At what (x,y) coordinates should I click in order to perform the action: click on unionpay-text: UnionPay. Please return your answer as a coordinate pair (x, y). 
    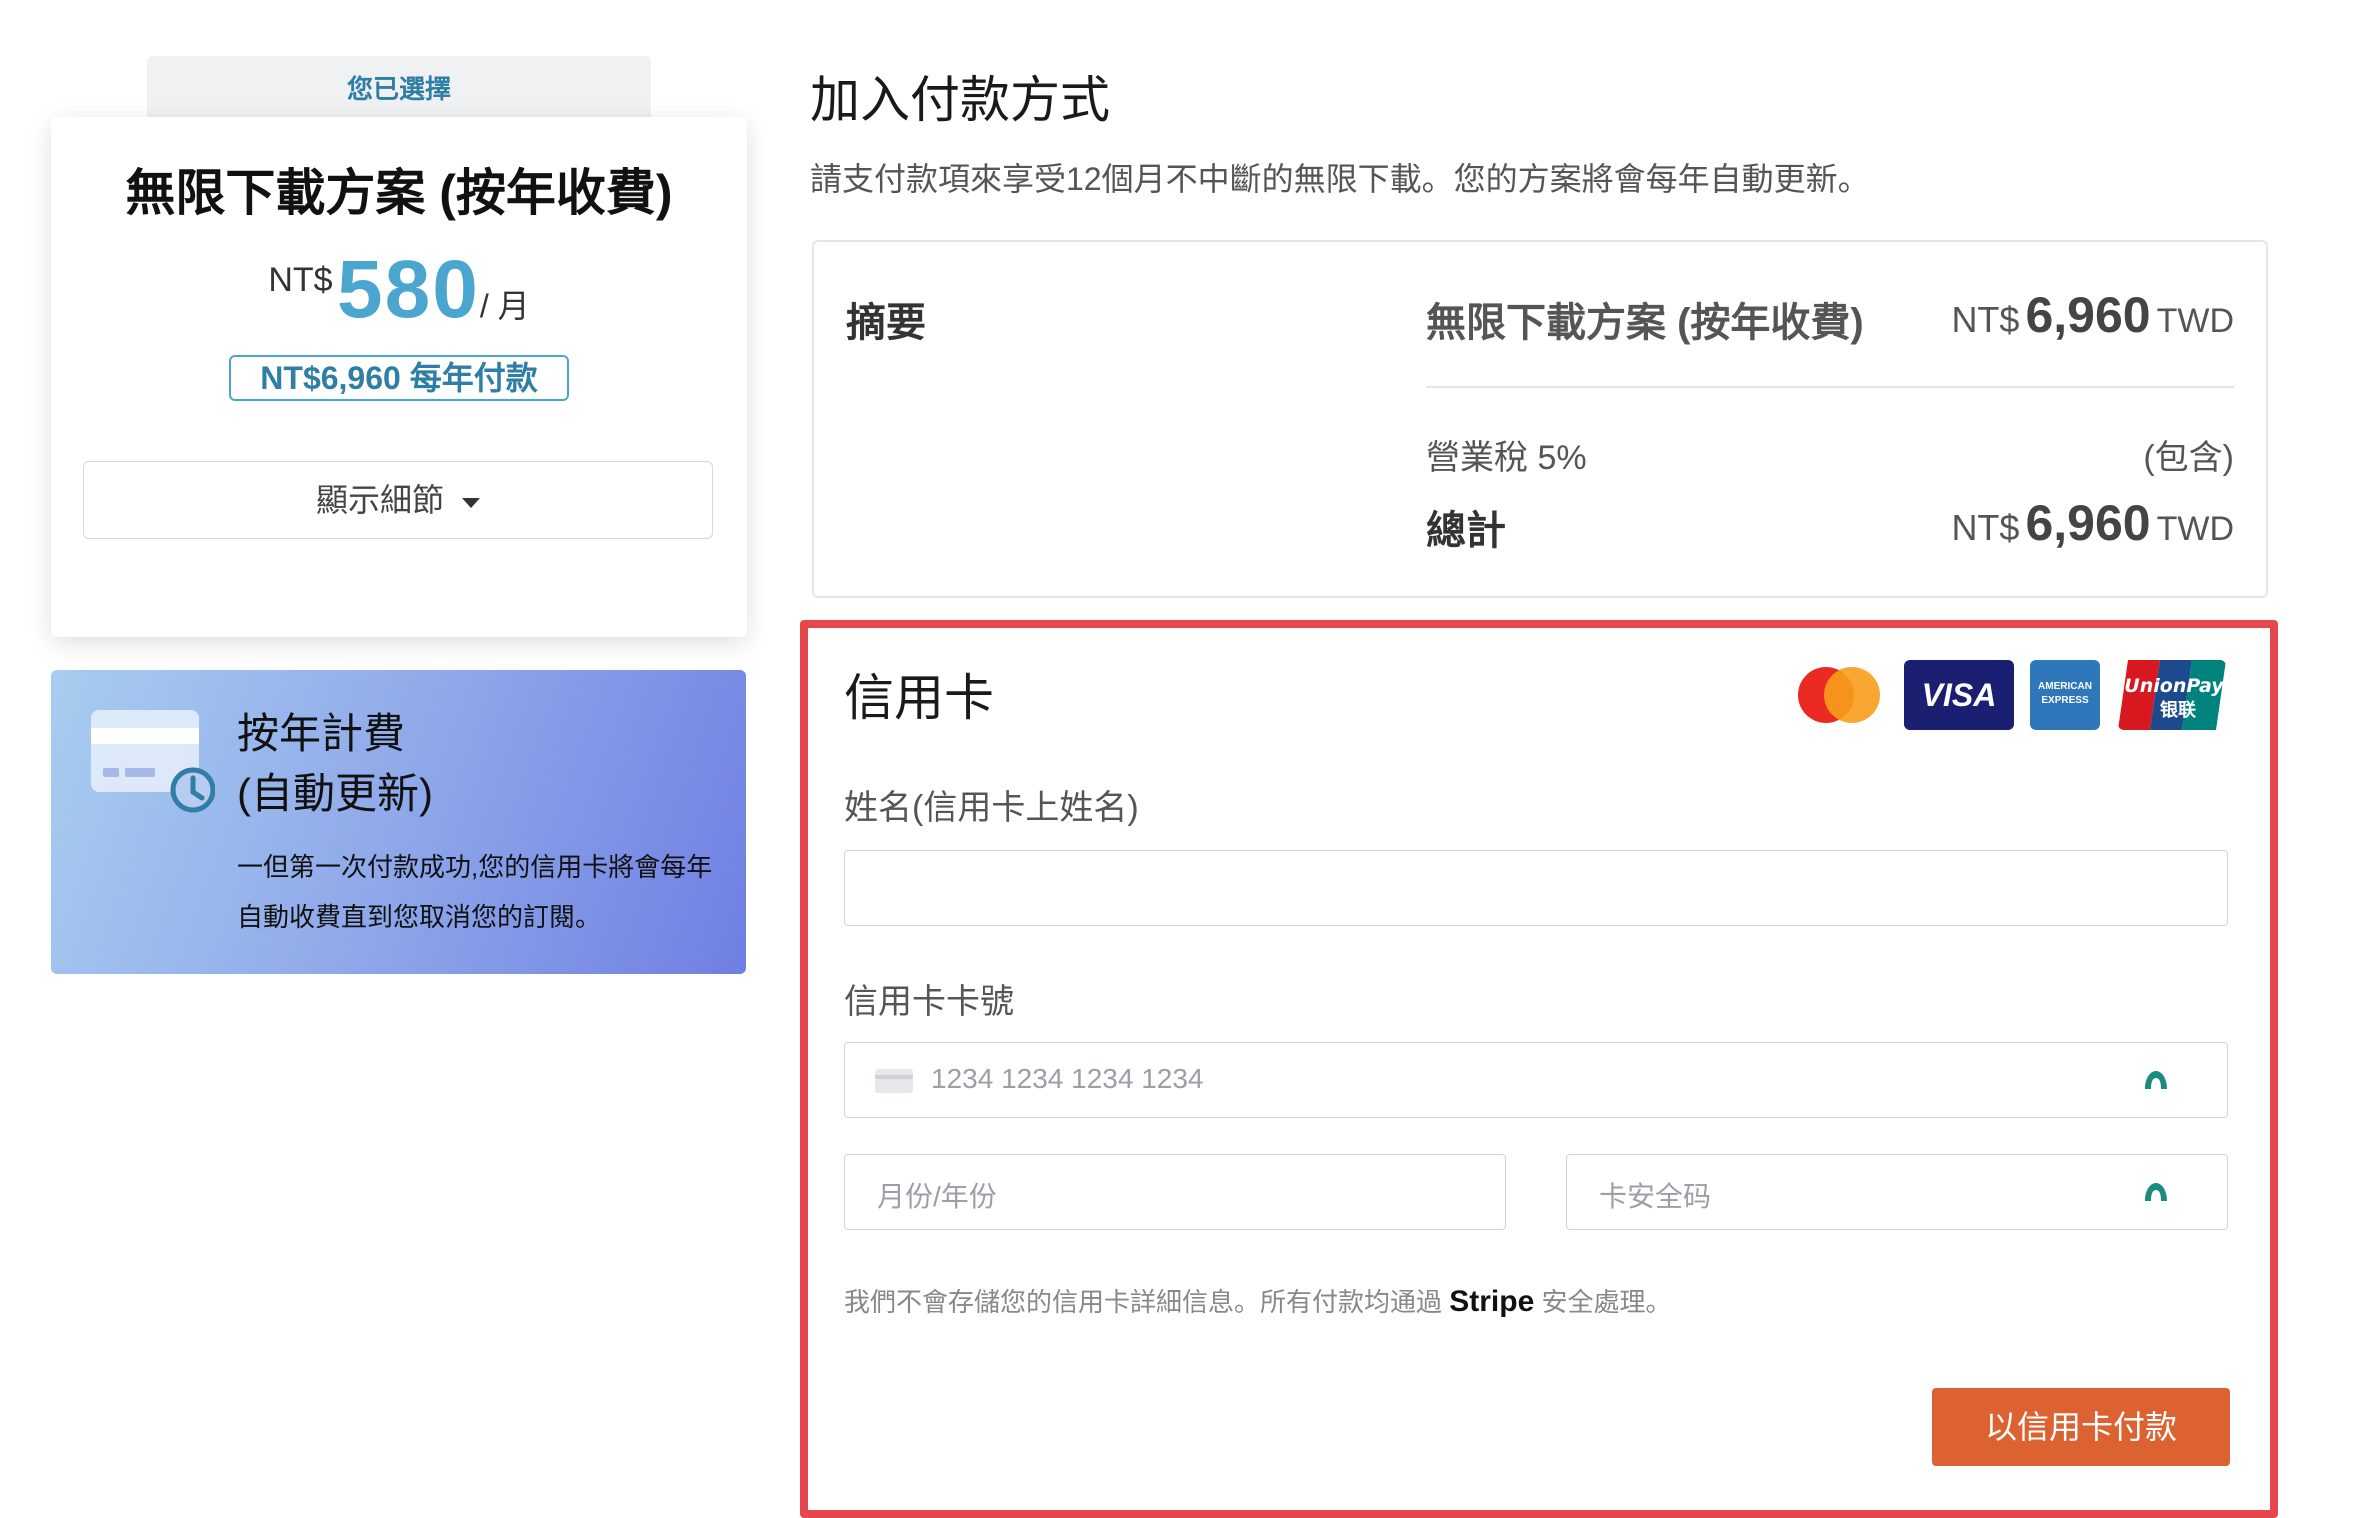
    Looking at the image, I should click on (2174, 686).